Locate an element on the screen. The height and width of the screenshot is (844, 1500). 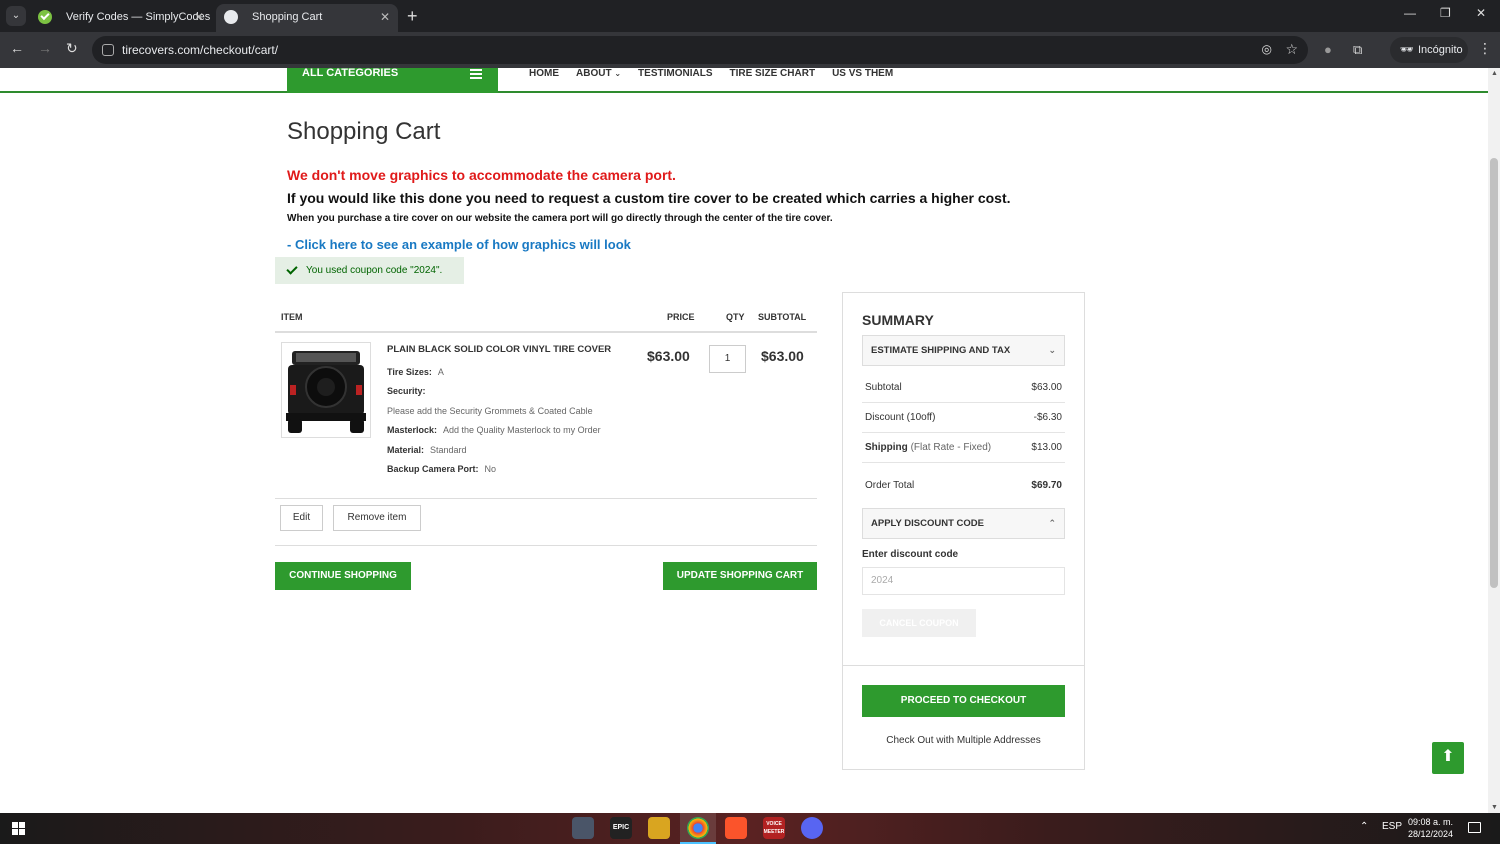
tab-search-button: ⌄ is located at coordinates (16, 16).